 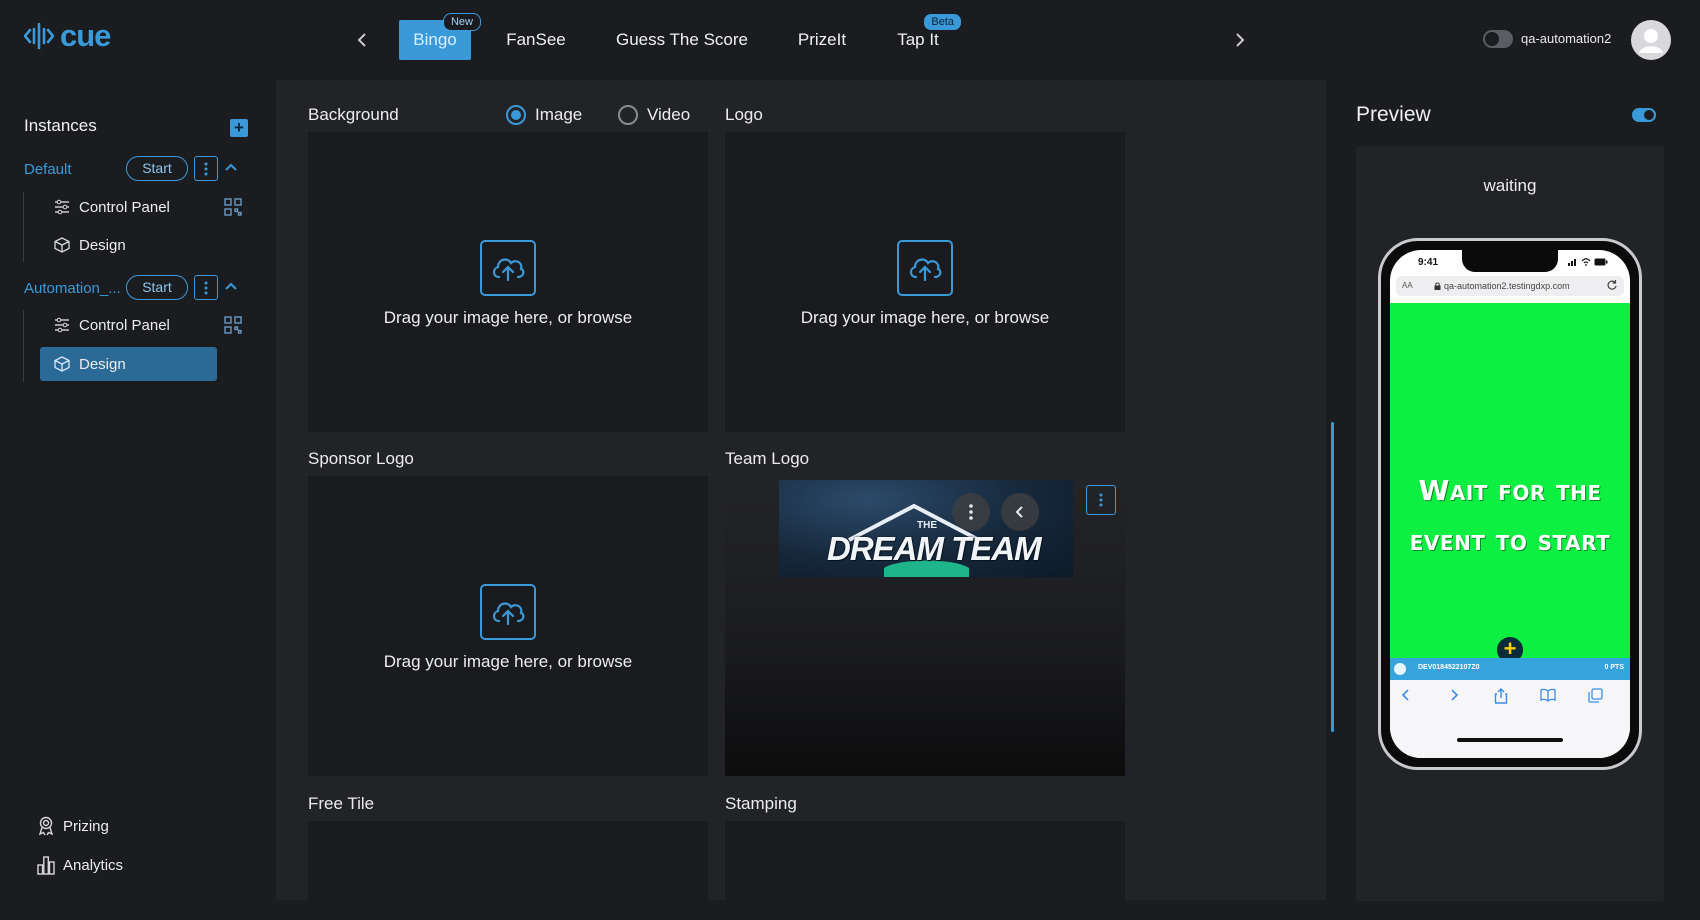 What do you see at coordinates (93, 865) in the screenshot?
I see `sidebar-link-label: Analytics` at bounding box center [93, 865].